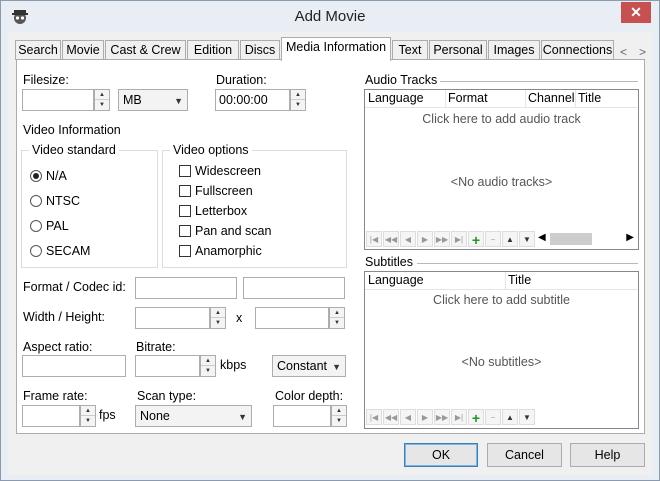  Describe the element at coordinates (294, 288) in the screenshot. I see `codec-id-input` at that location.